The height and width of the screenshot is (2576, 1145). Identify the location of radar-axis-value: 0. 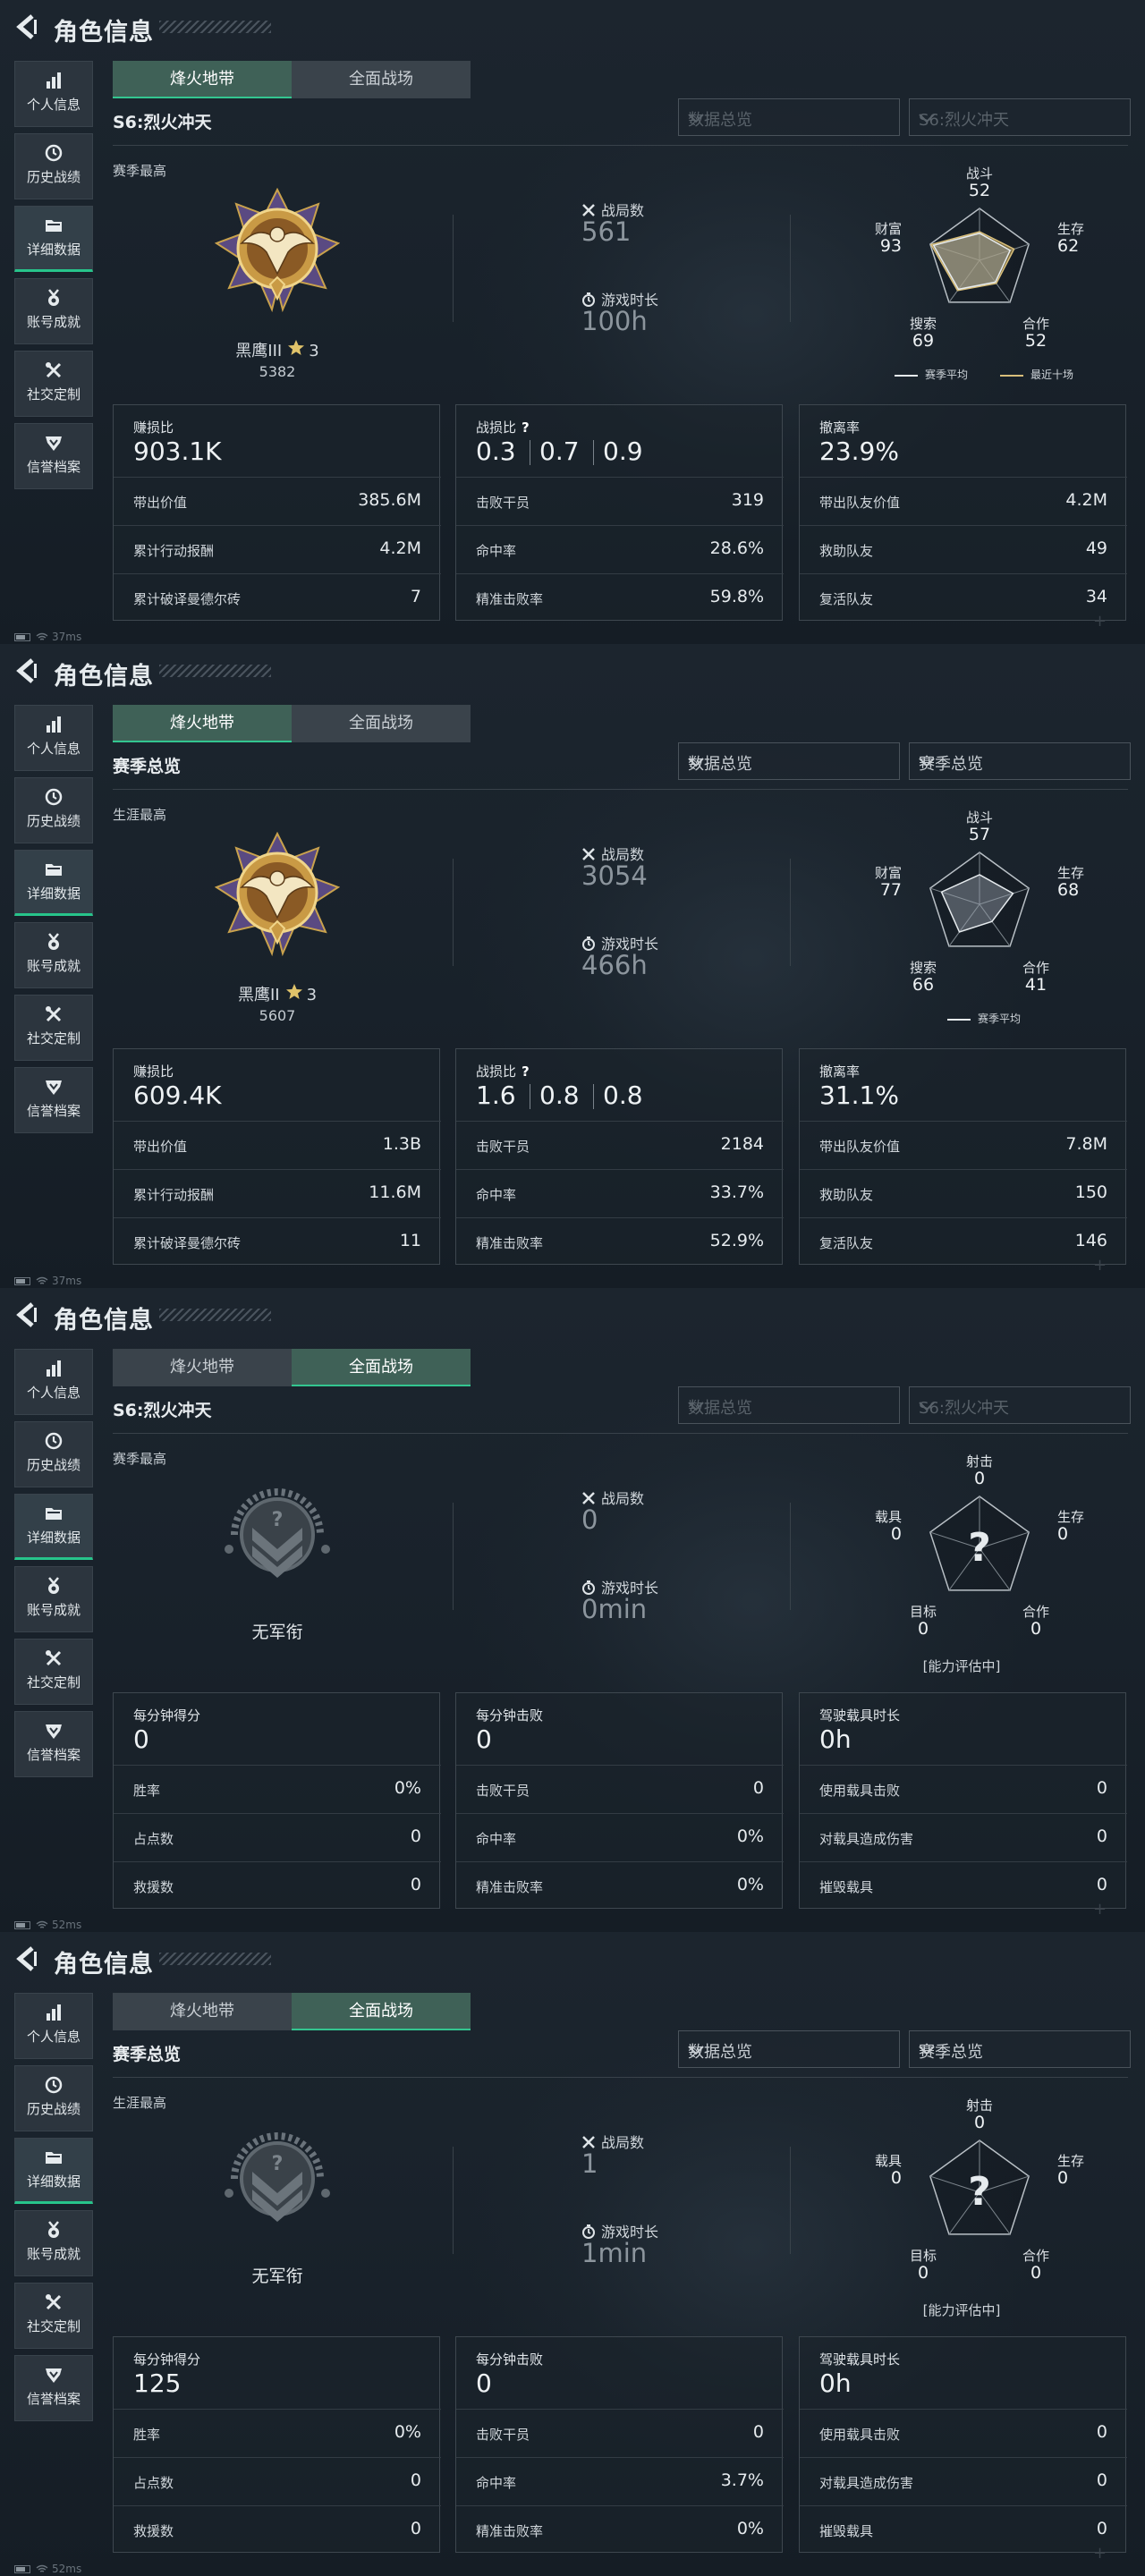
(1062, 1534).